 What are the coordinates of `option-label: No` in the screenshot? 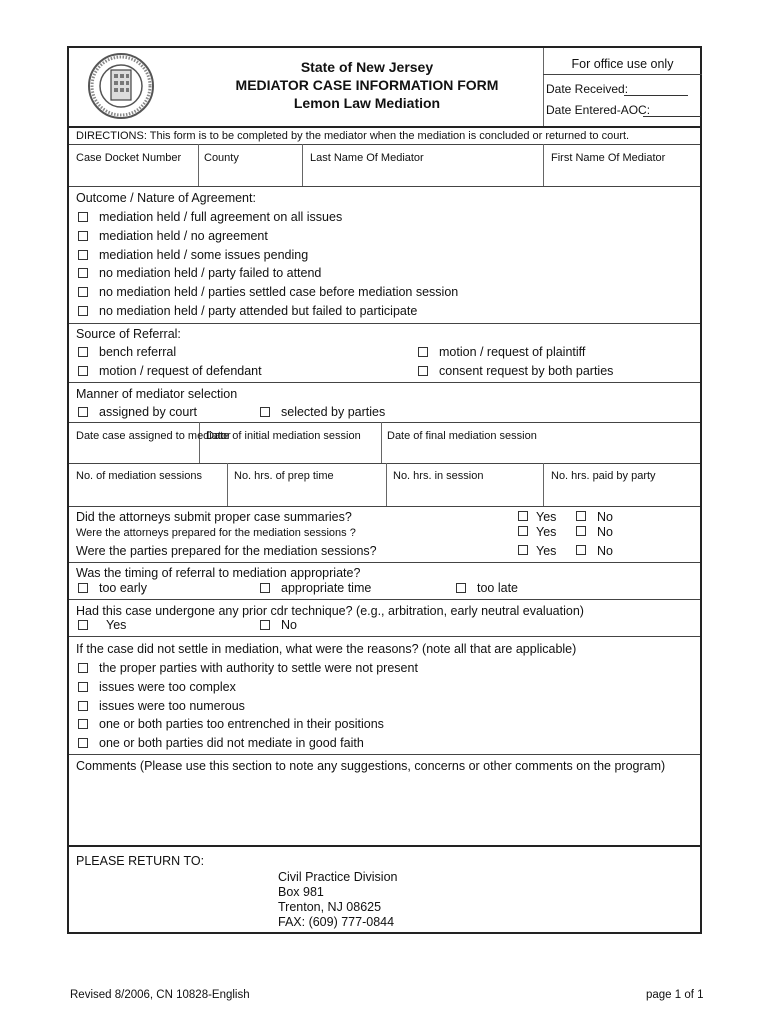 It's located at (289, 625).